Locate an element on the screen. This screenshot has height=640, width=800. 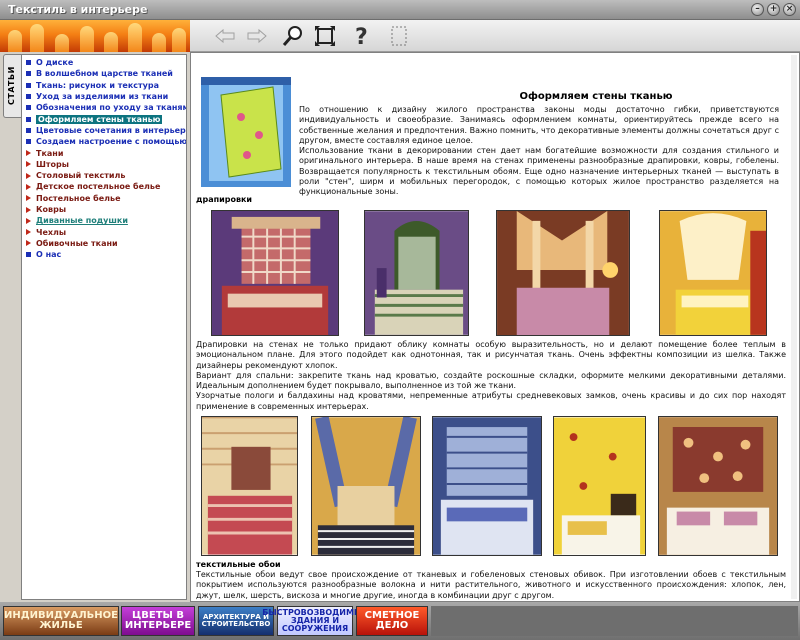
sidebar-item-label: Ткань: рисунок и текстура is located at coordinates (97, 85).